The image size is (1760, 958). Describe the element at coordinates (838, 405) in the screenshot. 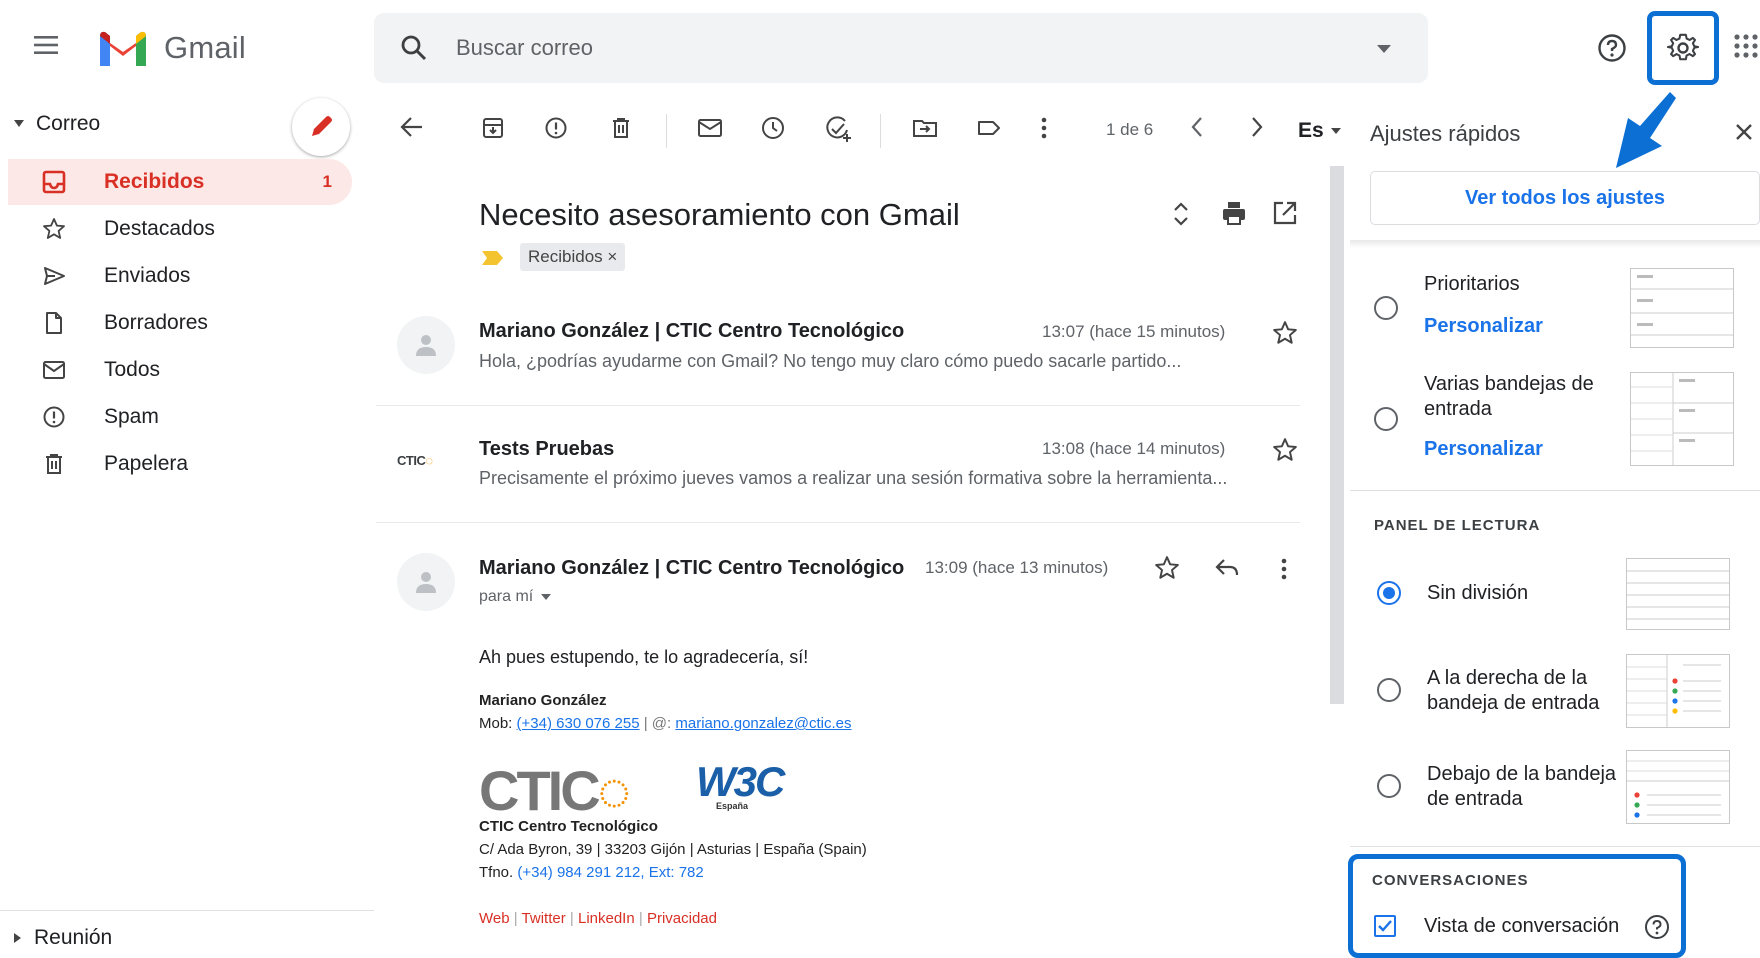

I see `message-divider` at that location.